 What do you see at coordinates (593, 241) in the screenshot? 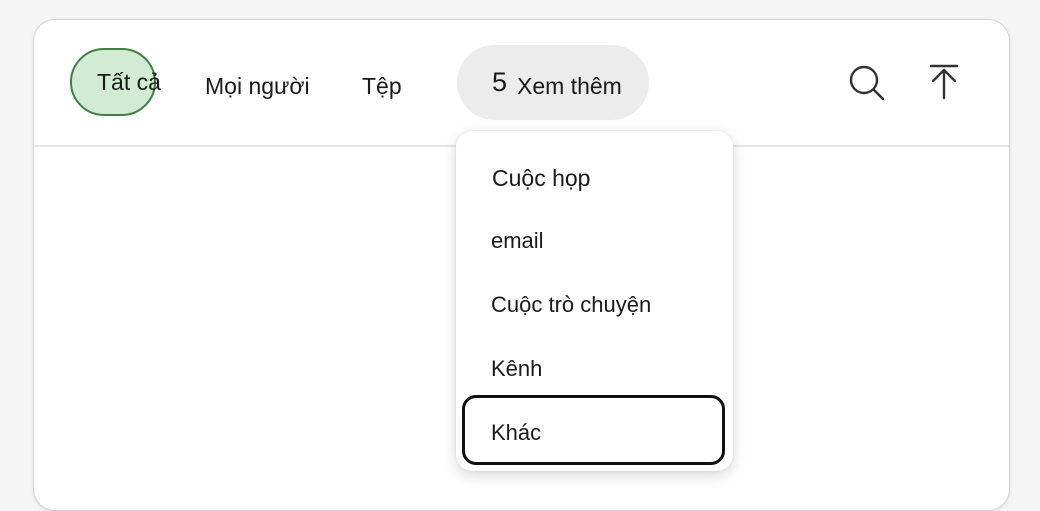
I see `menu-item-email: email` at bounding box center [593, 241].